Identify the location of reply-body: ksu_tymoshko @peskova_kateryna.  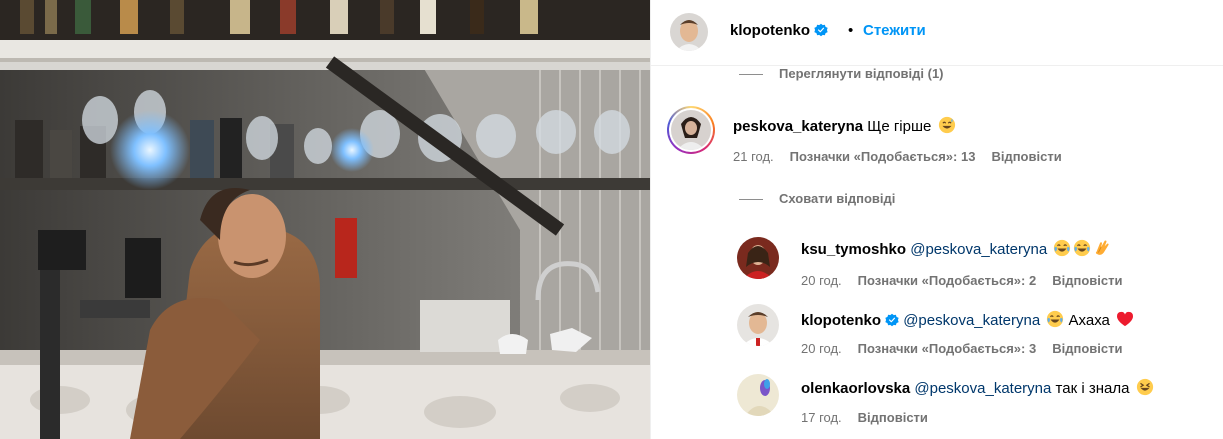
(956, 248).